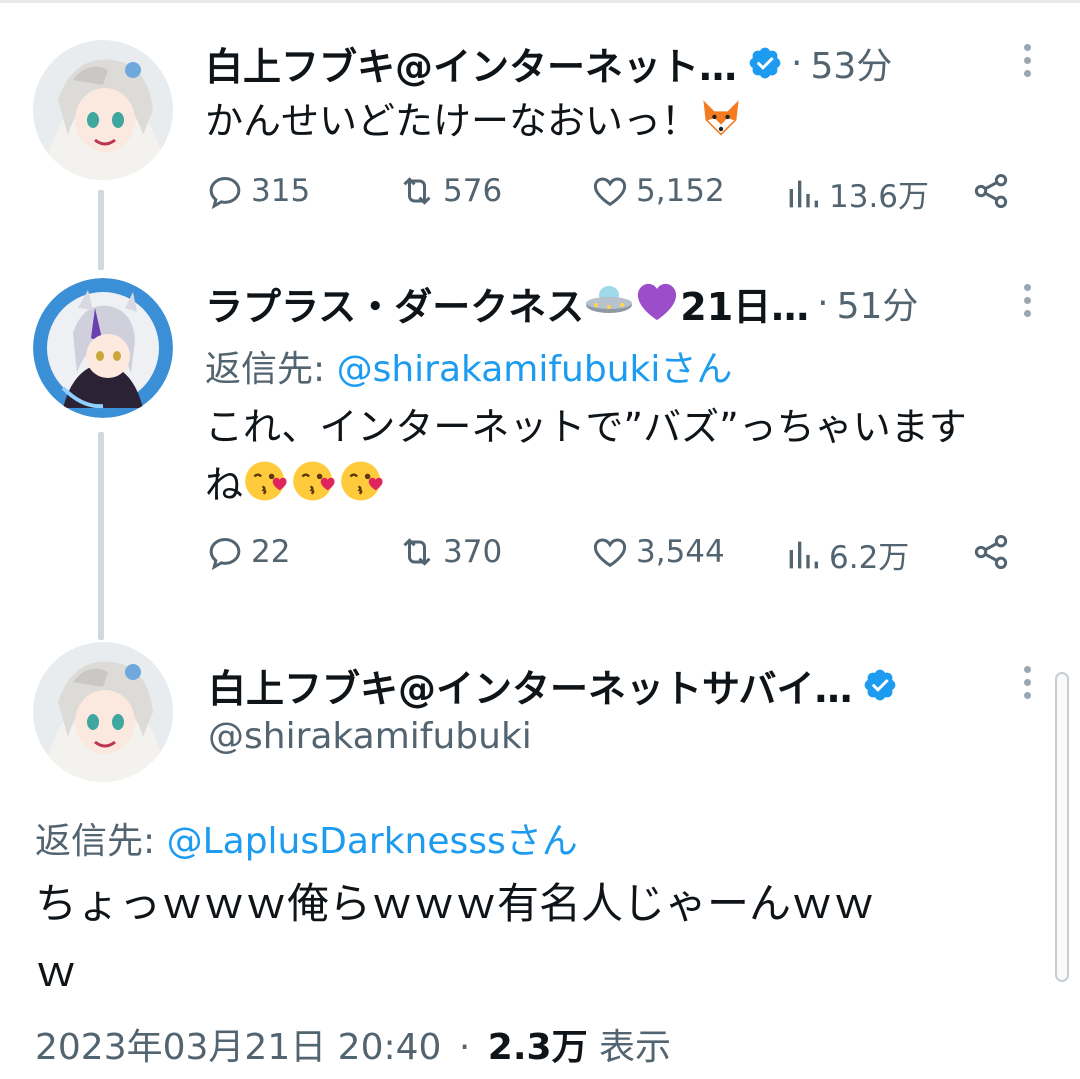 This screenshot has height=1079, width=1080. I want to click on timestamp-link: 53分, so click(851, 63).